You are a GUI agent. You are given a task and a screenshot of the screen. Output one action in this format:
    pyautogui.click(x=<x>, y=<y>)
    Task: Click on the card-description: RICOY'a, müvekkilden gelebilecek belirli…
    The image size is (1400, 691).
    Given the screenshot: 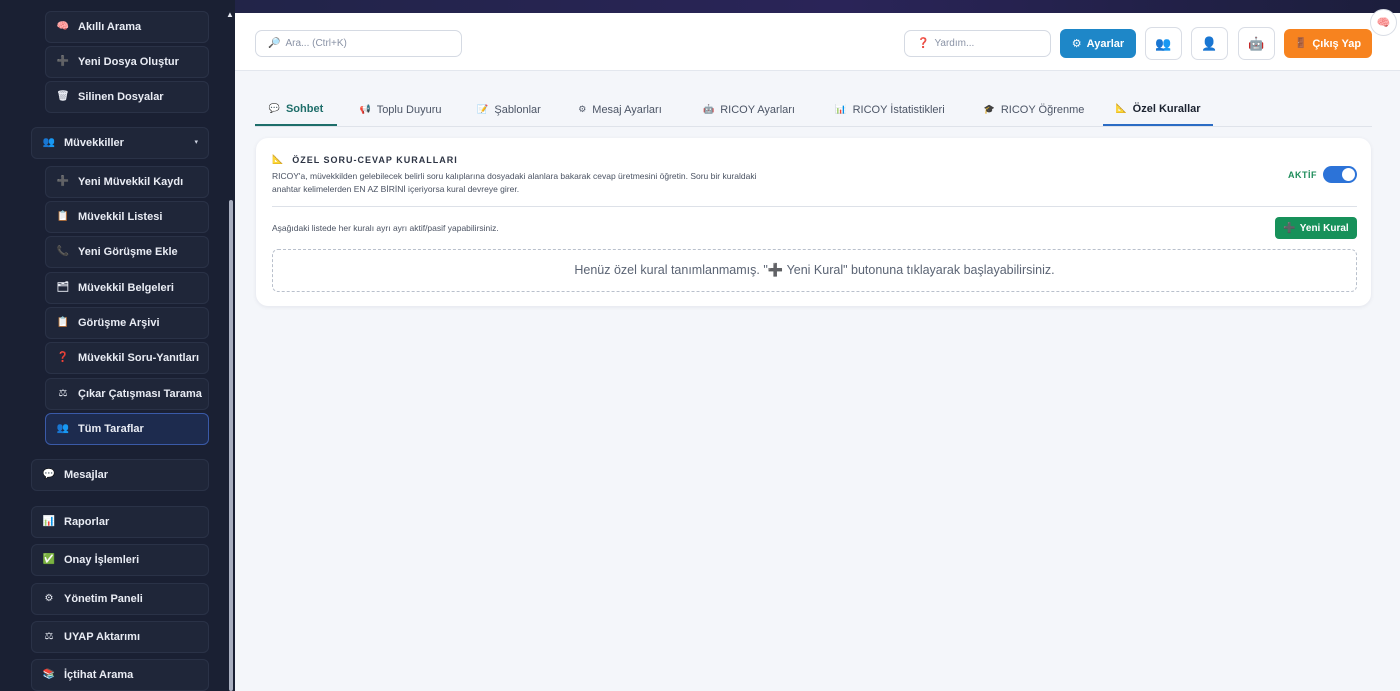 What is the action you would take?
    pyautogui.click(x=514, y=182)
    